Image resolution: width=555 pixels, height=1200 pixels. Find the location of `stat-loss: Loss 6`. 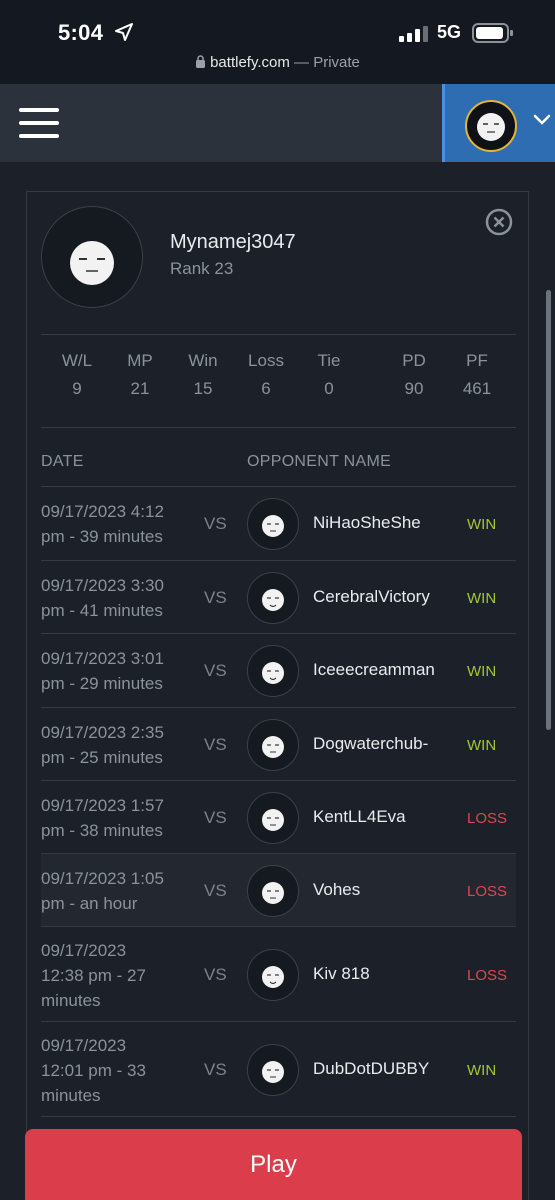

stat-loss: Loss 6 is located at coordinates (266, 374).